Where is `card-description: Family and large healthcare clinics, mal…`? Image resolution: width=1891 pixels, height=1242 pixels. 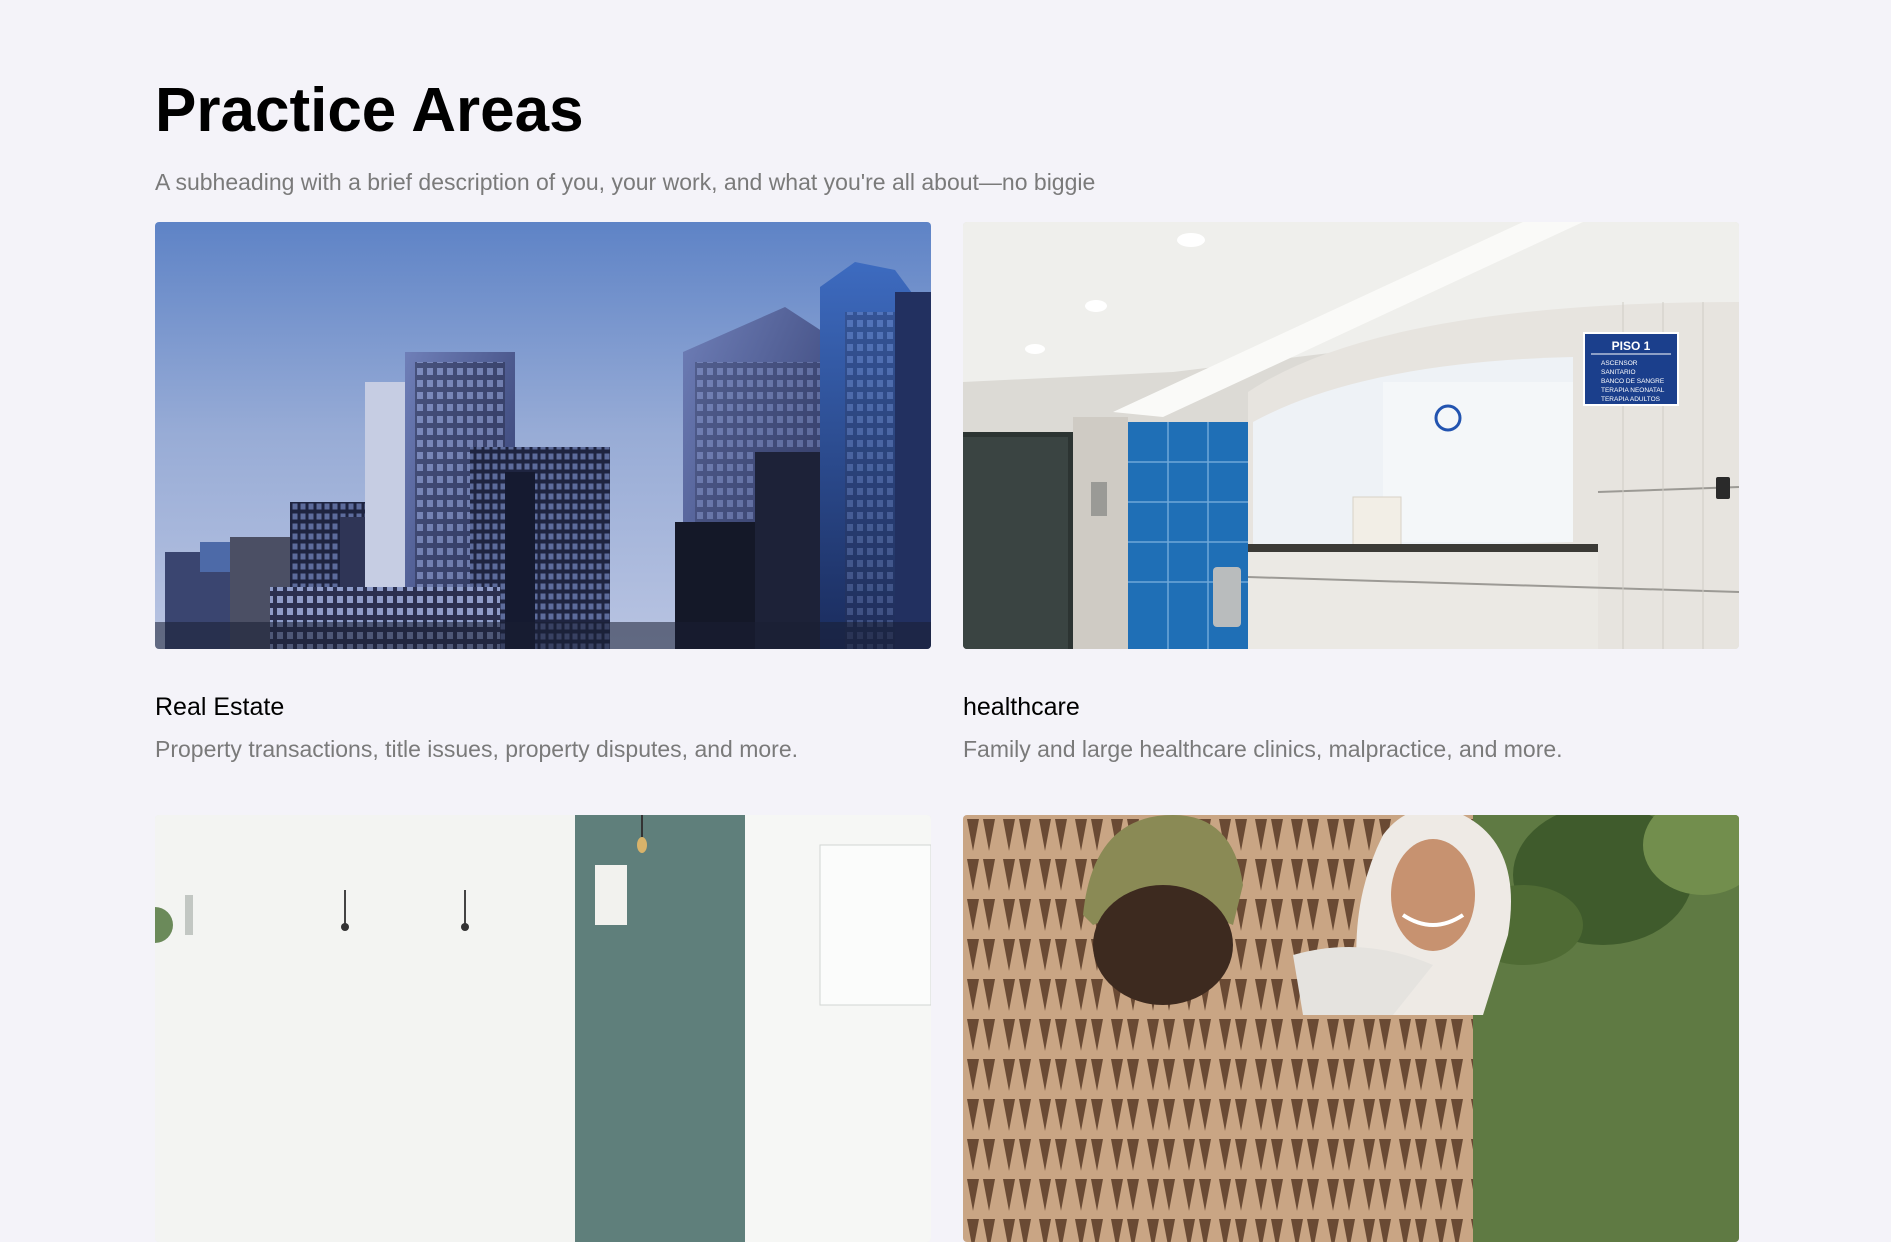 card-description: Family and large healthcare clinics, mal… is located at coordinates (1263, 749).